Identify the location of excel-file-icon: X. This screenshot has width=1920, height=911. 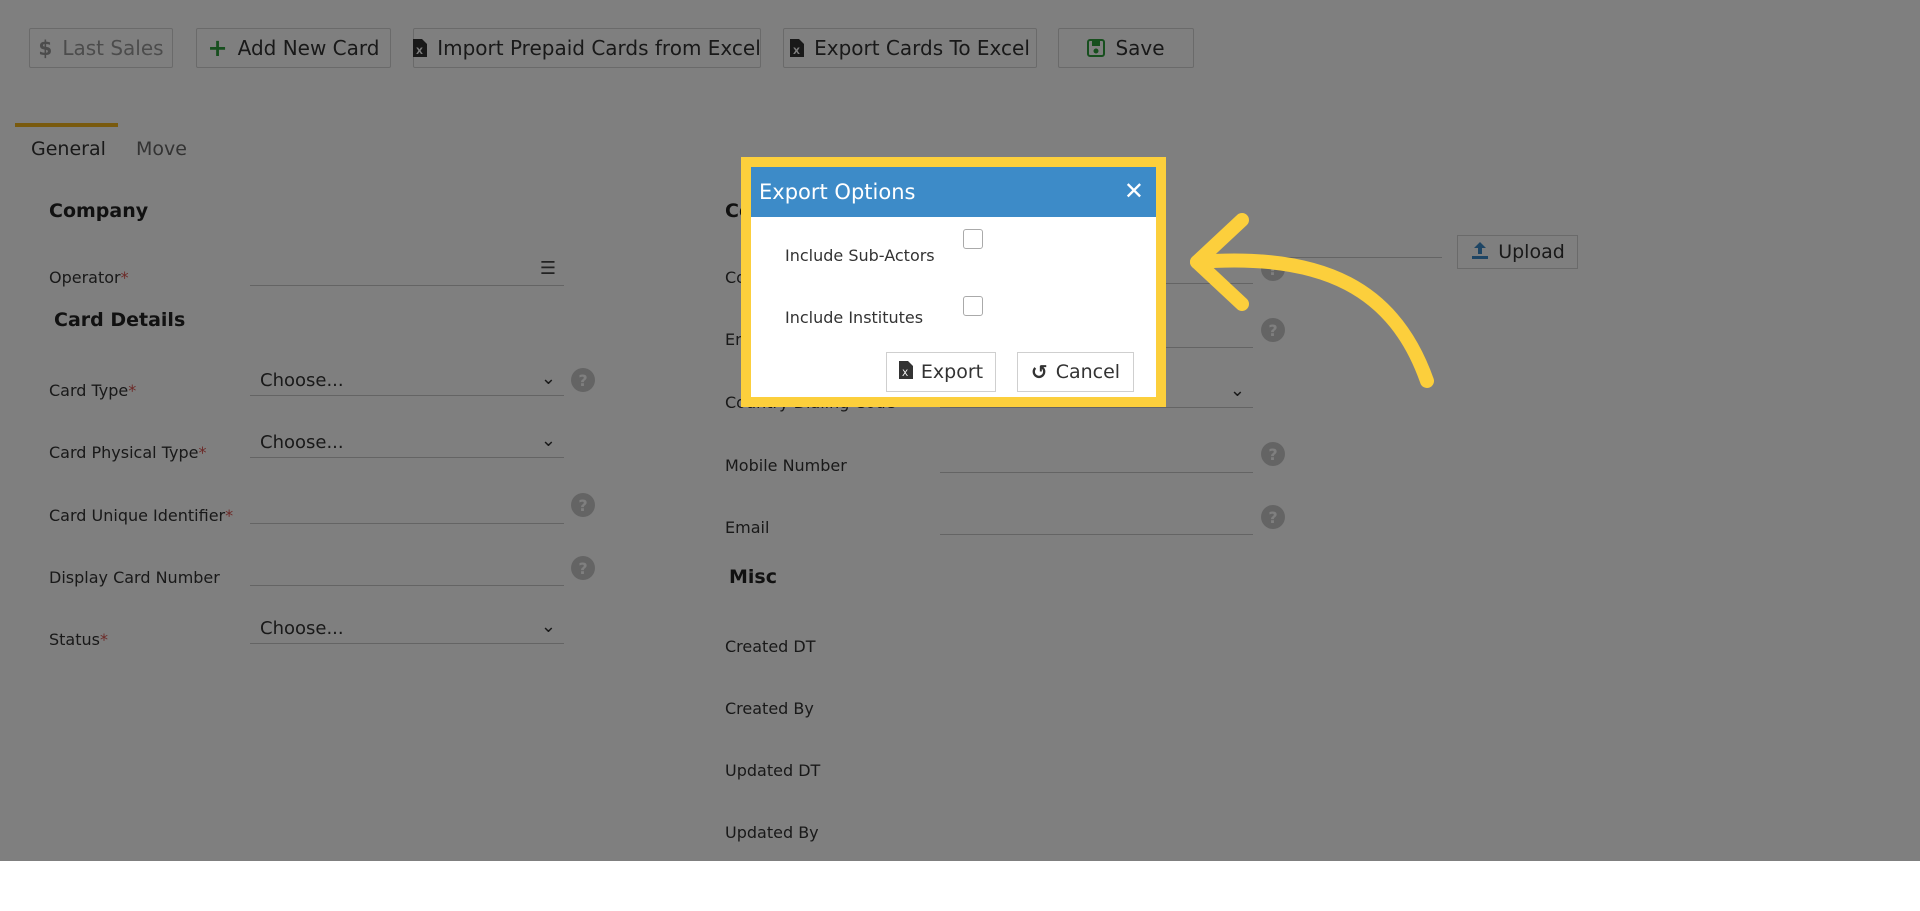
(905, 372).